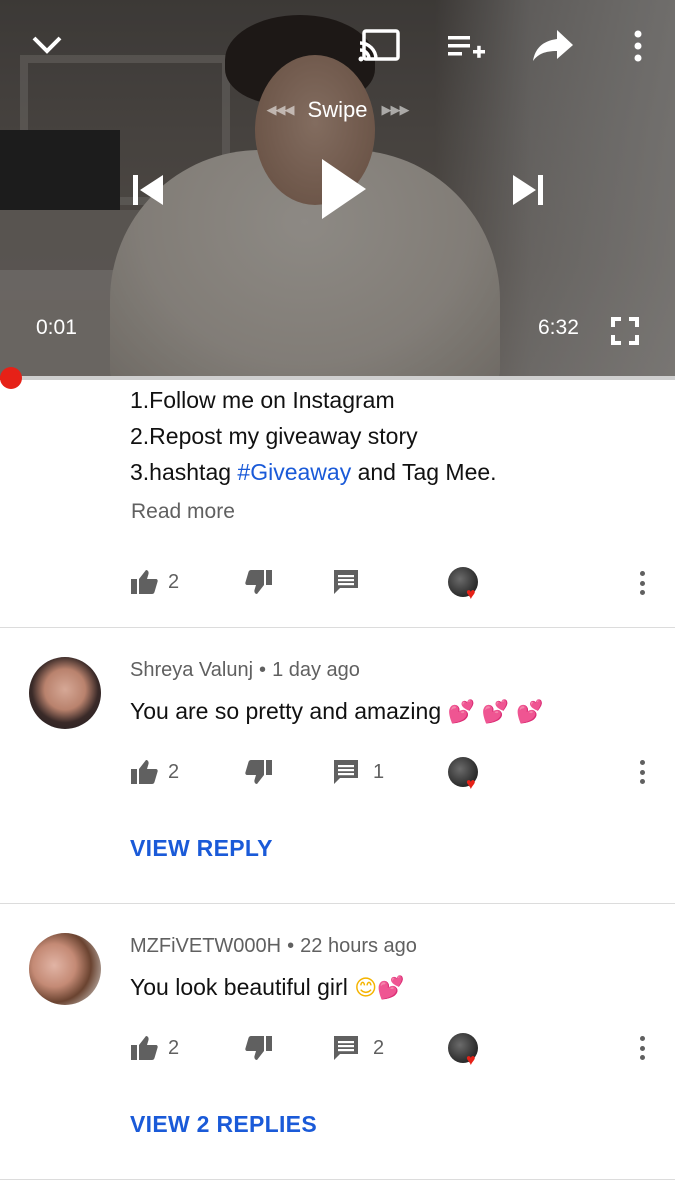  What do you see at coordinates (424, 472) in the screenshot?
I see `description-text: and Tag Mee.` at bounding box center [424, 472].